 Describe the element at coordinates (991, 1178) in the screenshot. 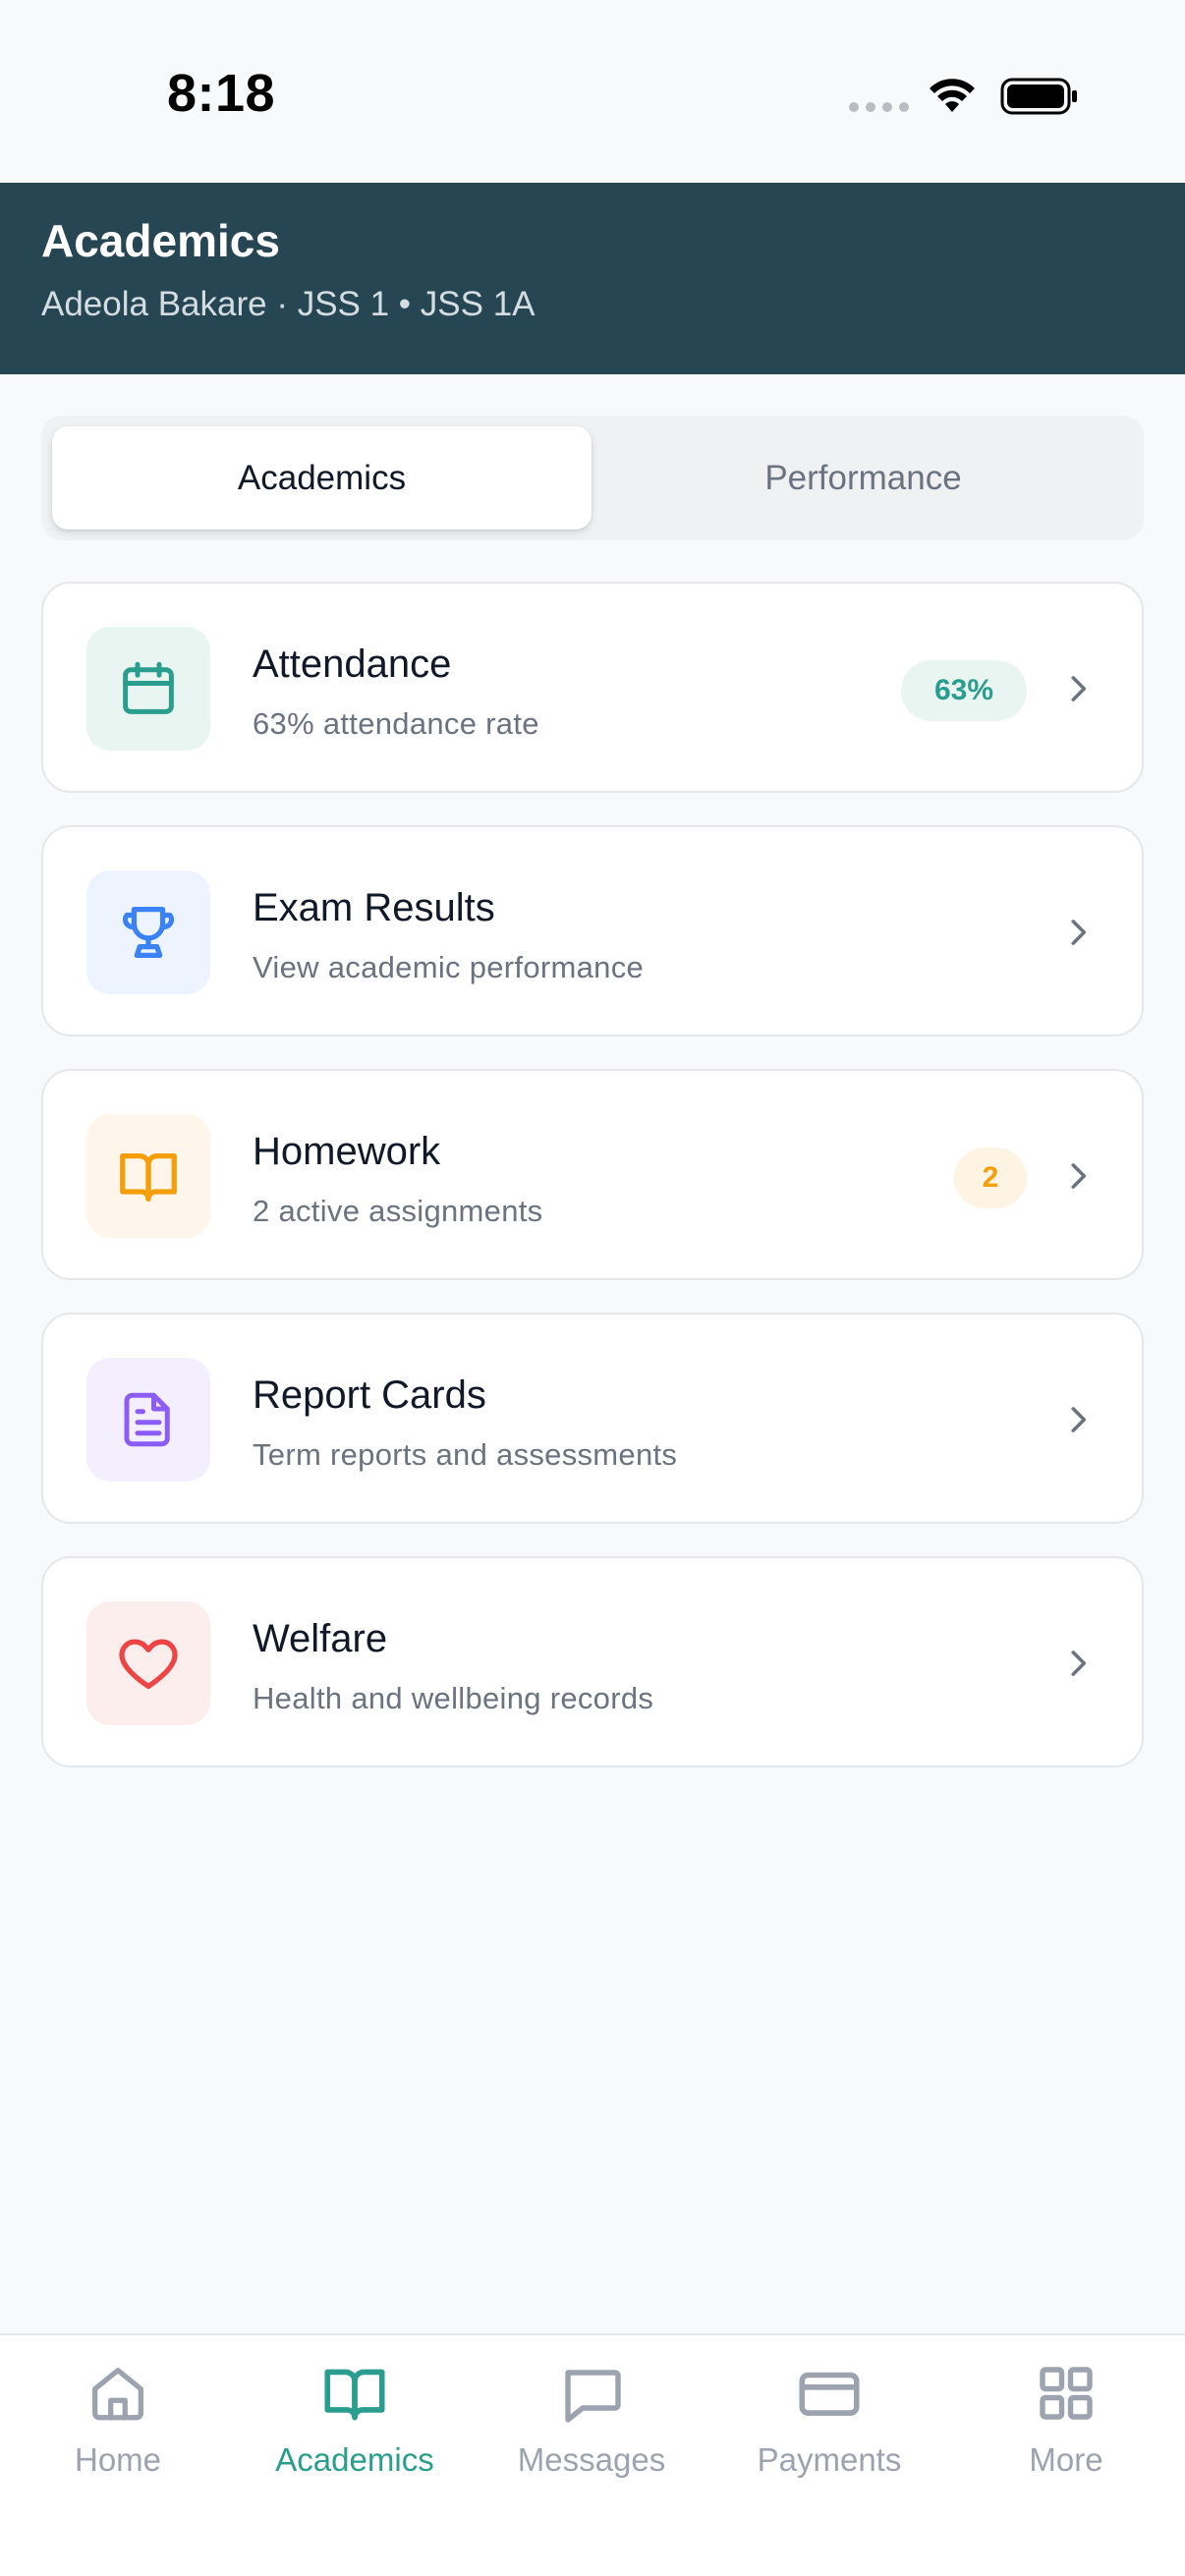

I see `homework-count-badge: 2` at that location.